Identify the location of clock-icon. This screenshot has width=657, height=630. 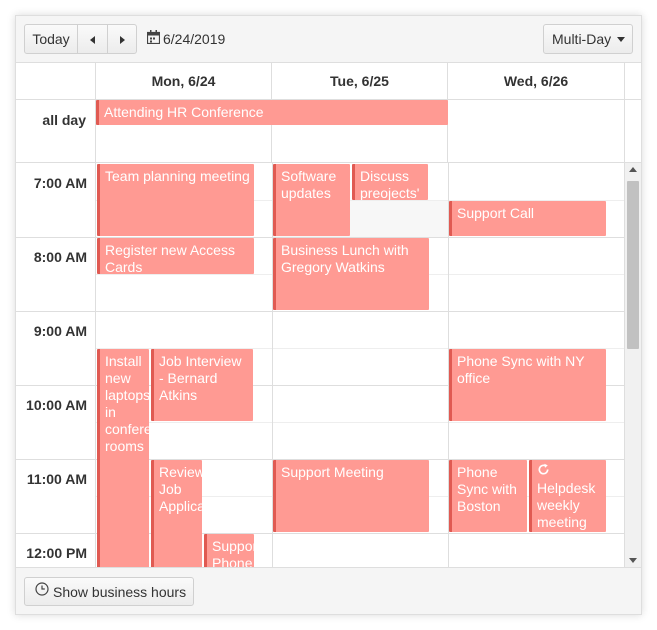
(42, 591).